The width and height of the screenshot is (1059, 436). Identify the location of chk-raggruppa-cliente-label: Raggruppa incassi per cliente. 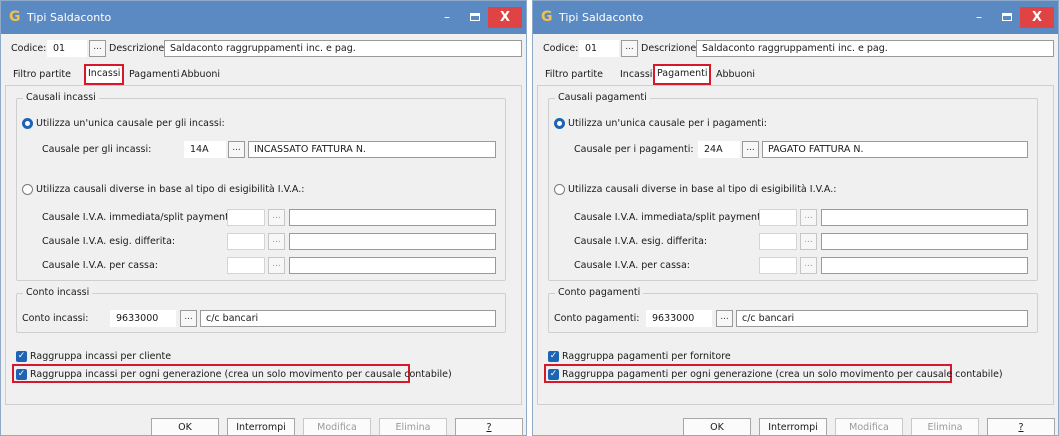
(101, 356).